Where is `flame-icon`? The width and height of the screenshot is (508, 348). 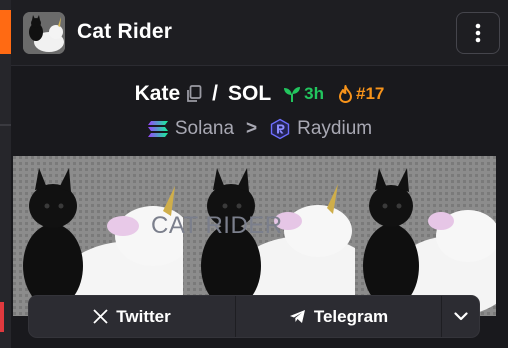
flame-icon is located at coordinates (345, 94).